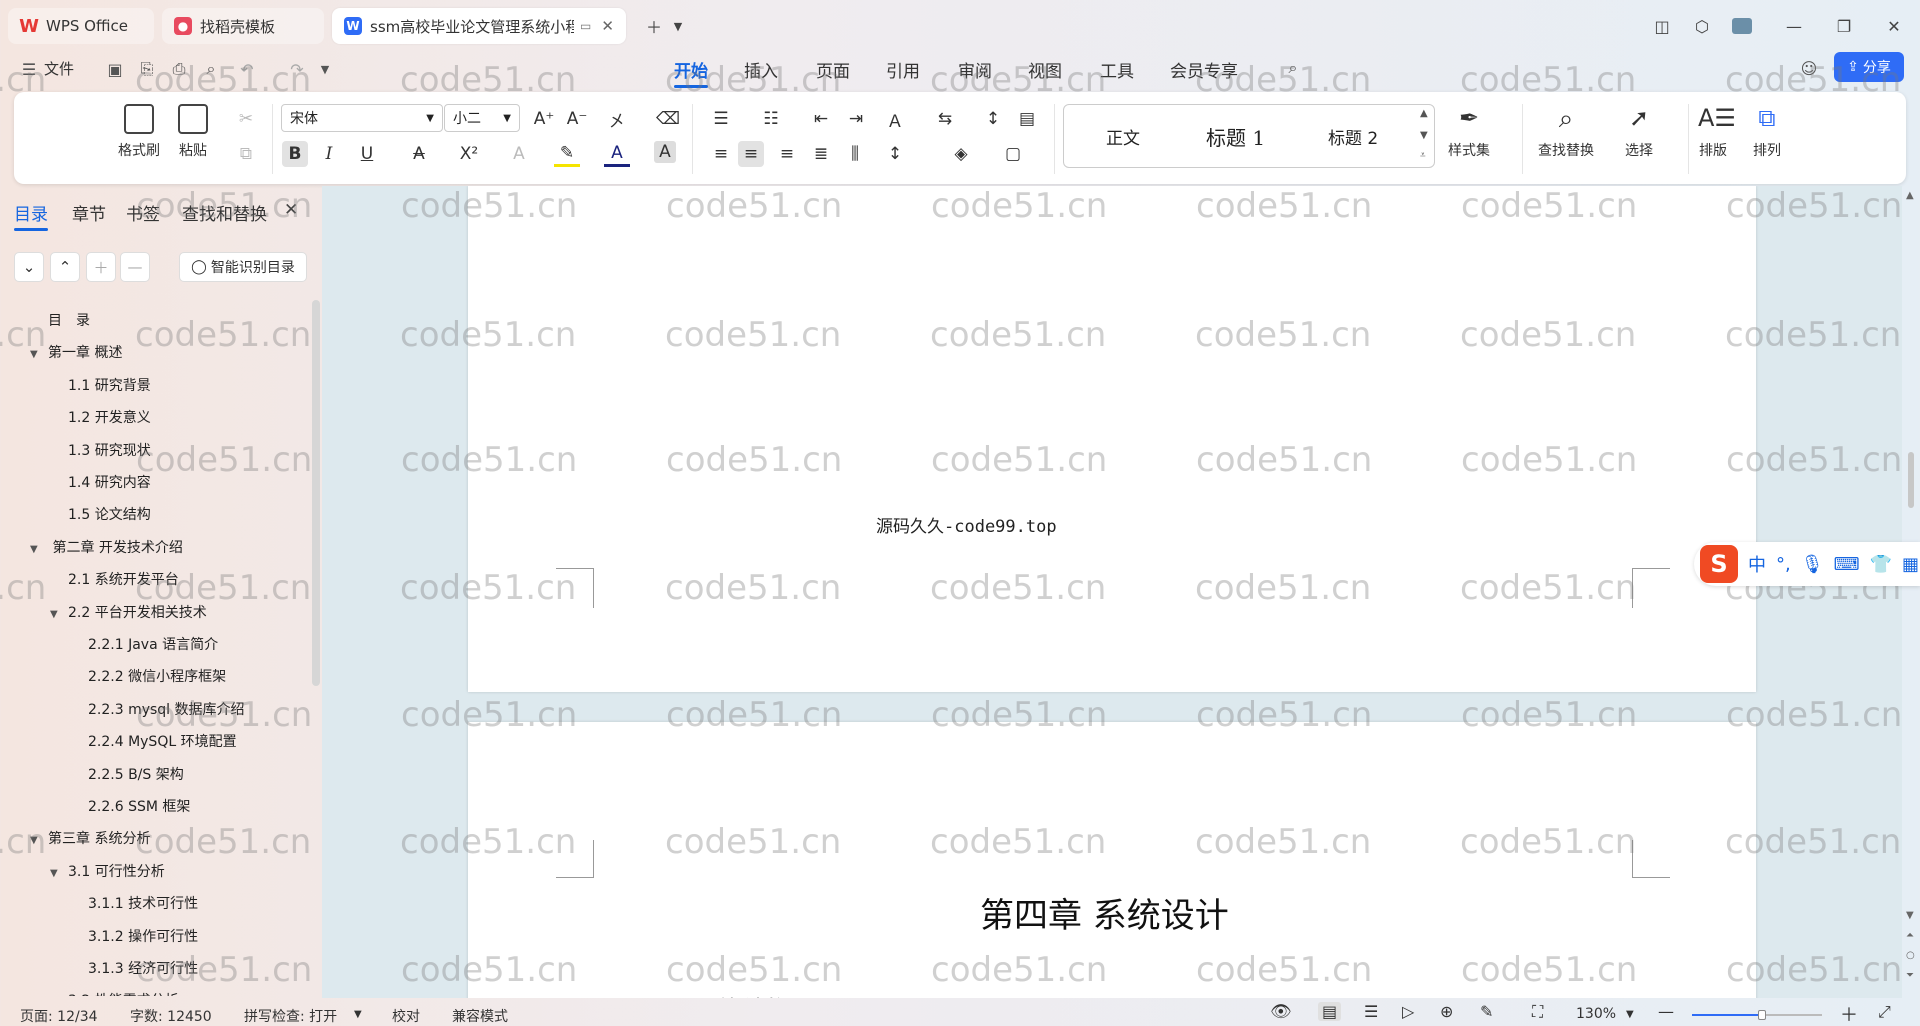  Describe the element at coordinates (993, 119) in the screenshot. I see `sort-icon: ↕` at that location.